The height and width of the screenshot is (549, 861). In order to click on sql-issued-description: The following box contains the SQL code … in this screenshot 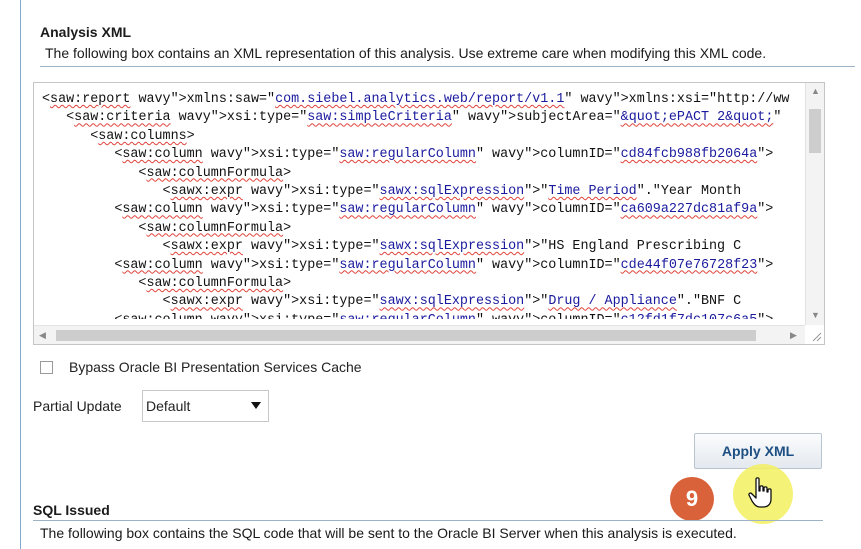, I will do `click(388, 533)`.